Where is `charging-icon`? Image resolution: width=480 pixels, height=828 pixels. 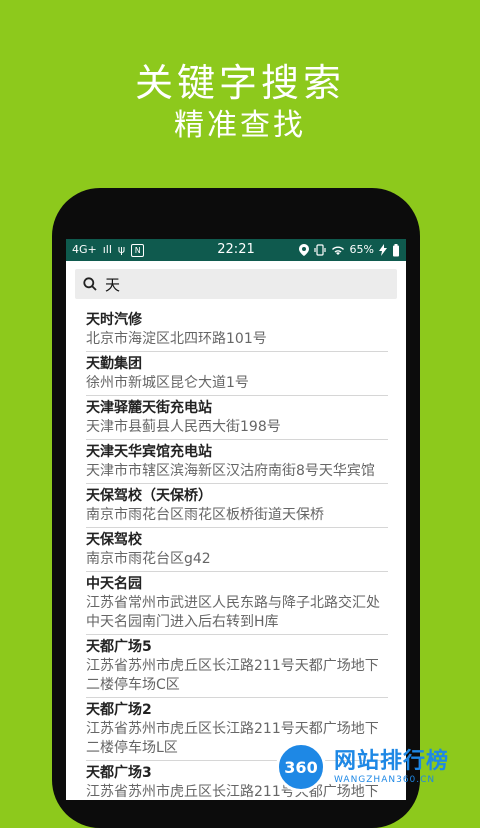 charging-icon is located at coordinates (383, 250).